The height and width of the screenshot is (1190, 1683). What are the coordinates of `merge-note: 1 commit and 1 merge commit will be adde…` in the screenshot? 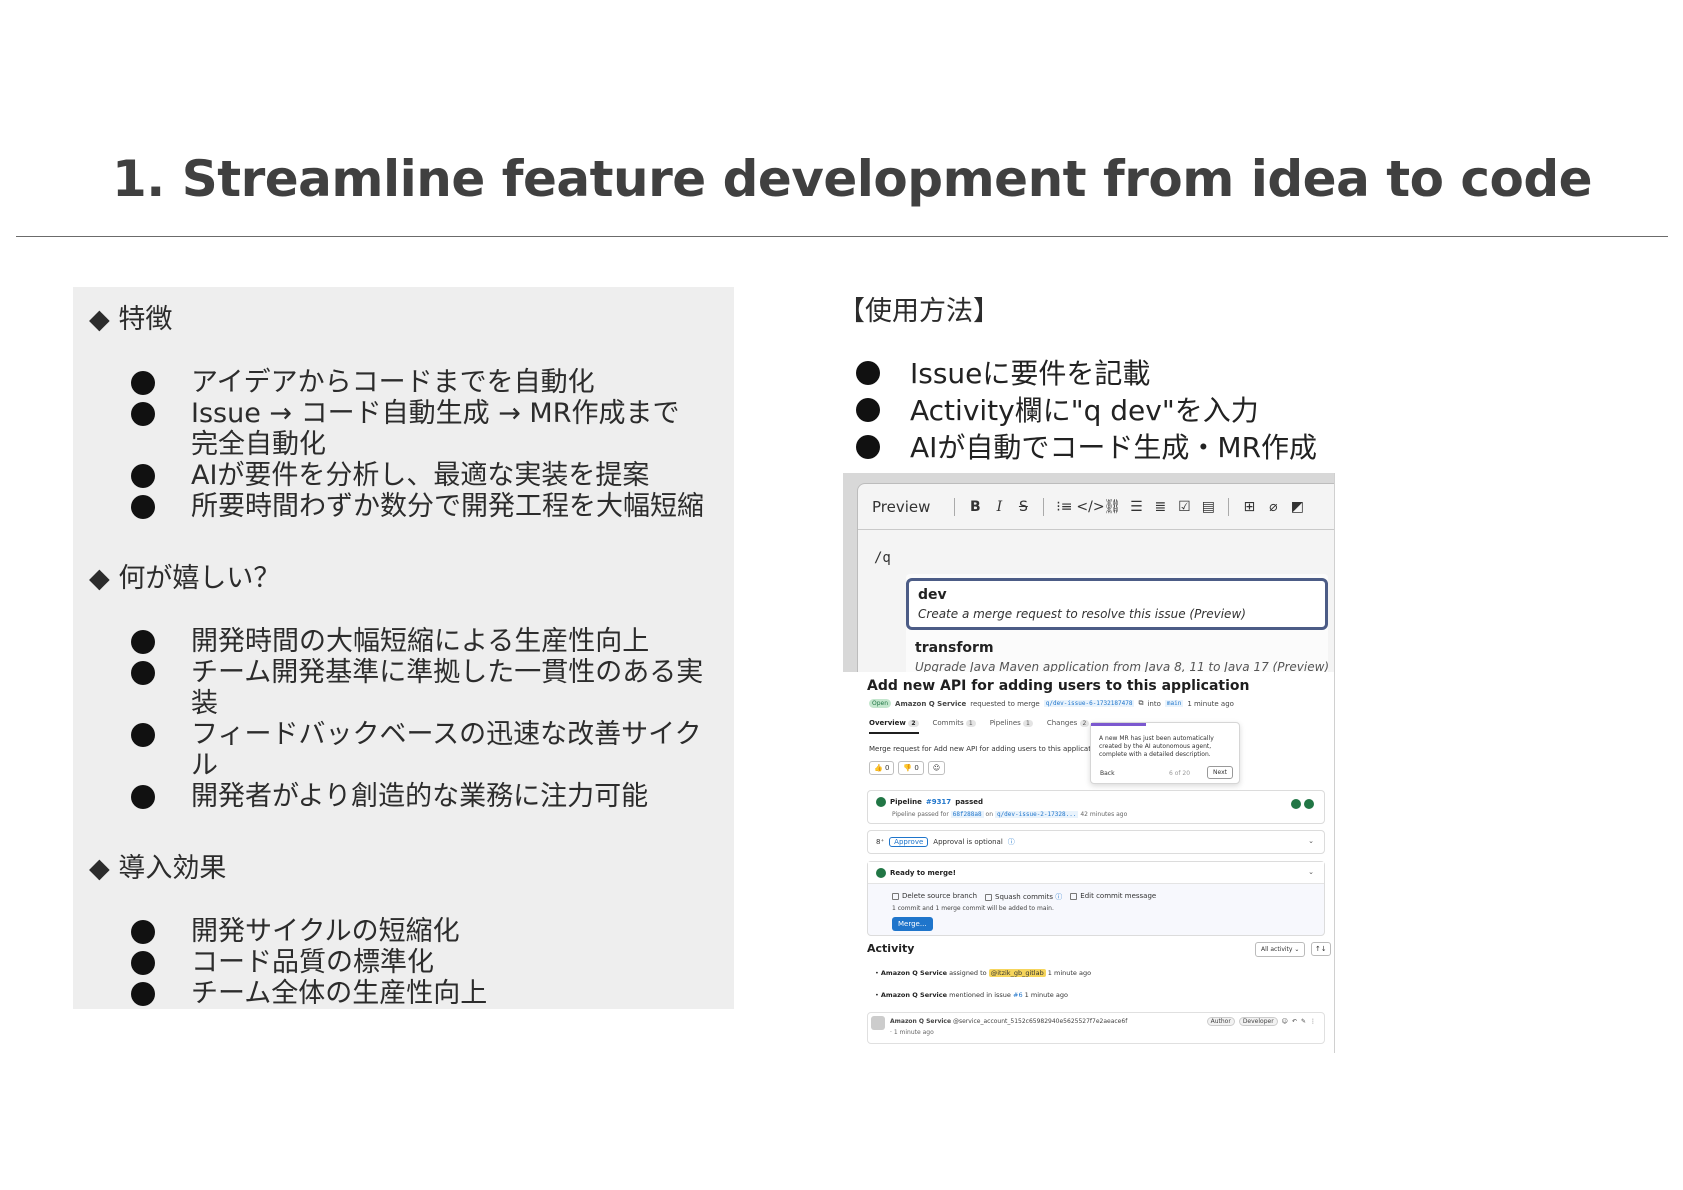 It's located at (973, 908).